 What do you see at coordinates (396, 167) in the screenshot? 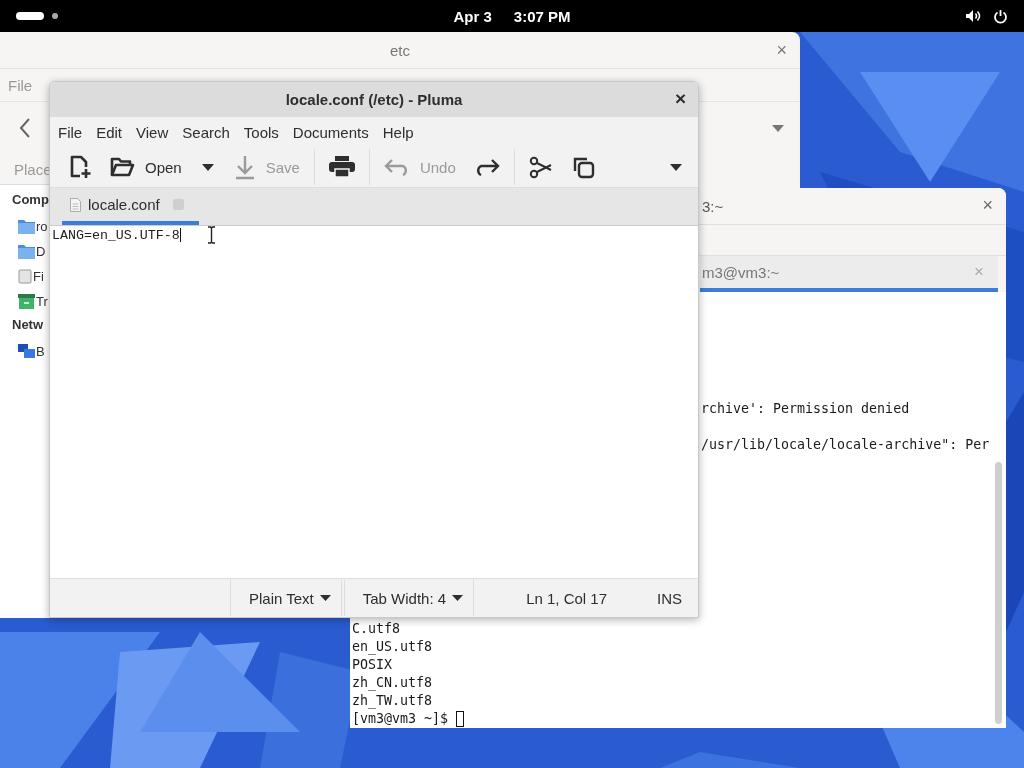
I see `undo-icon` at bounding box center [396, 167].